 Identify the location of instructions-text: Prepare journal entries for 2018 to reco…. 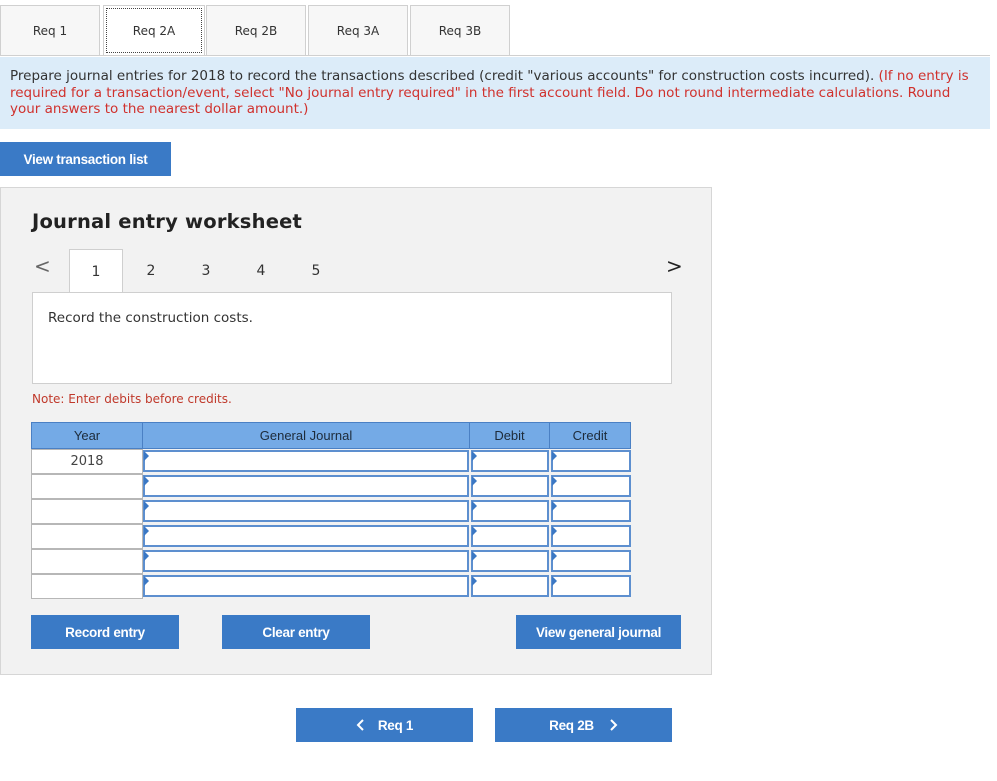
(444, 76).